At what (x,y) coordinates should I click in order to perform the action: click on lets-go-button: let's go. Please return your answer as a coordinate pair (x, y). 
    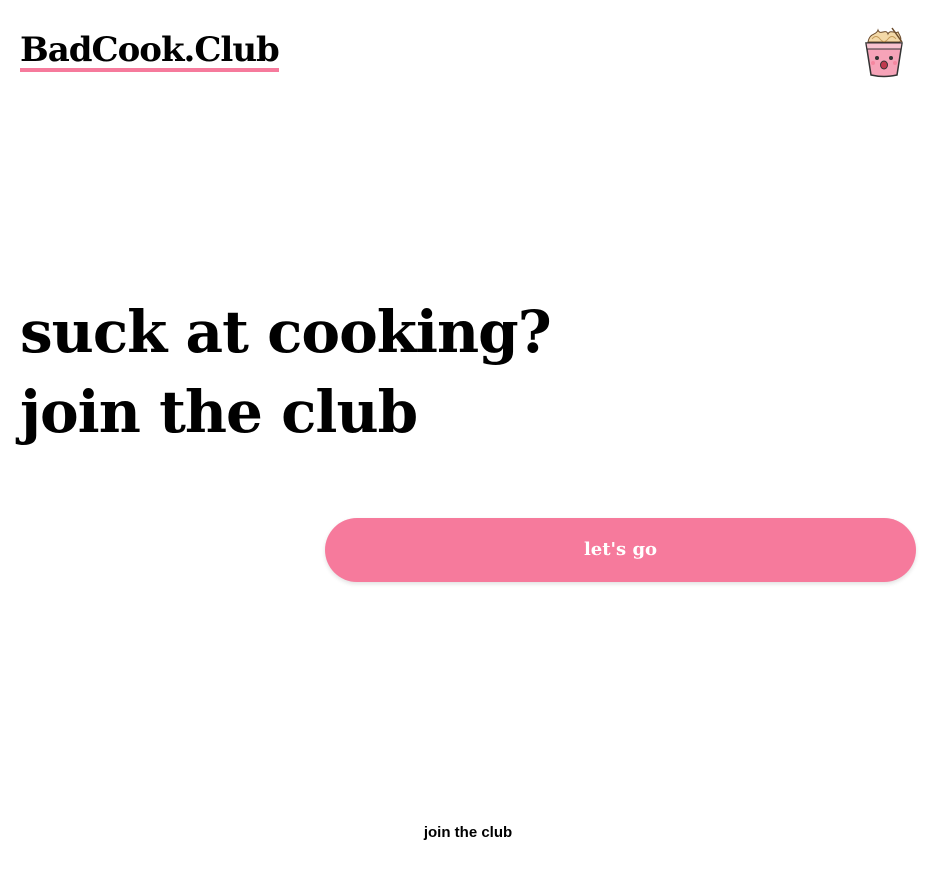
    Looking at the image, I should click on (620, 550).